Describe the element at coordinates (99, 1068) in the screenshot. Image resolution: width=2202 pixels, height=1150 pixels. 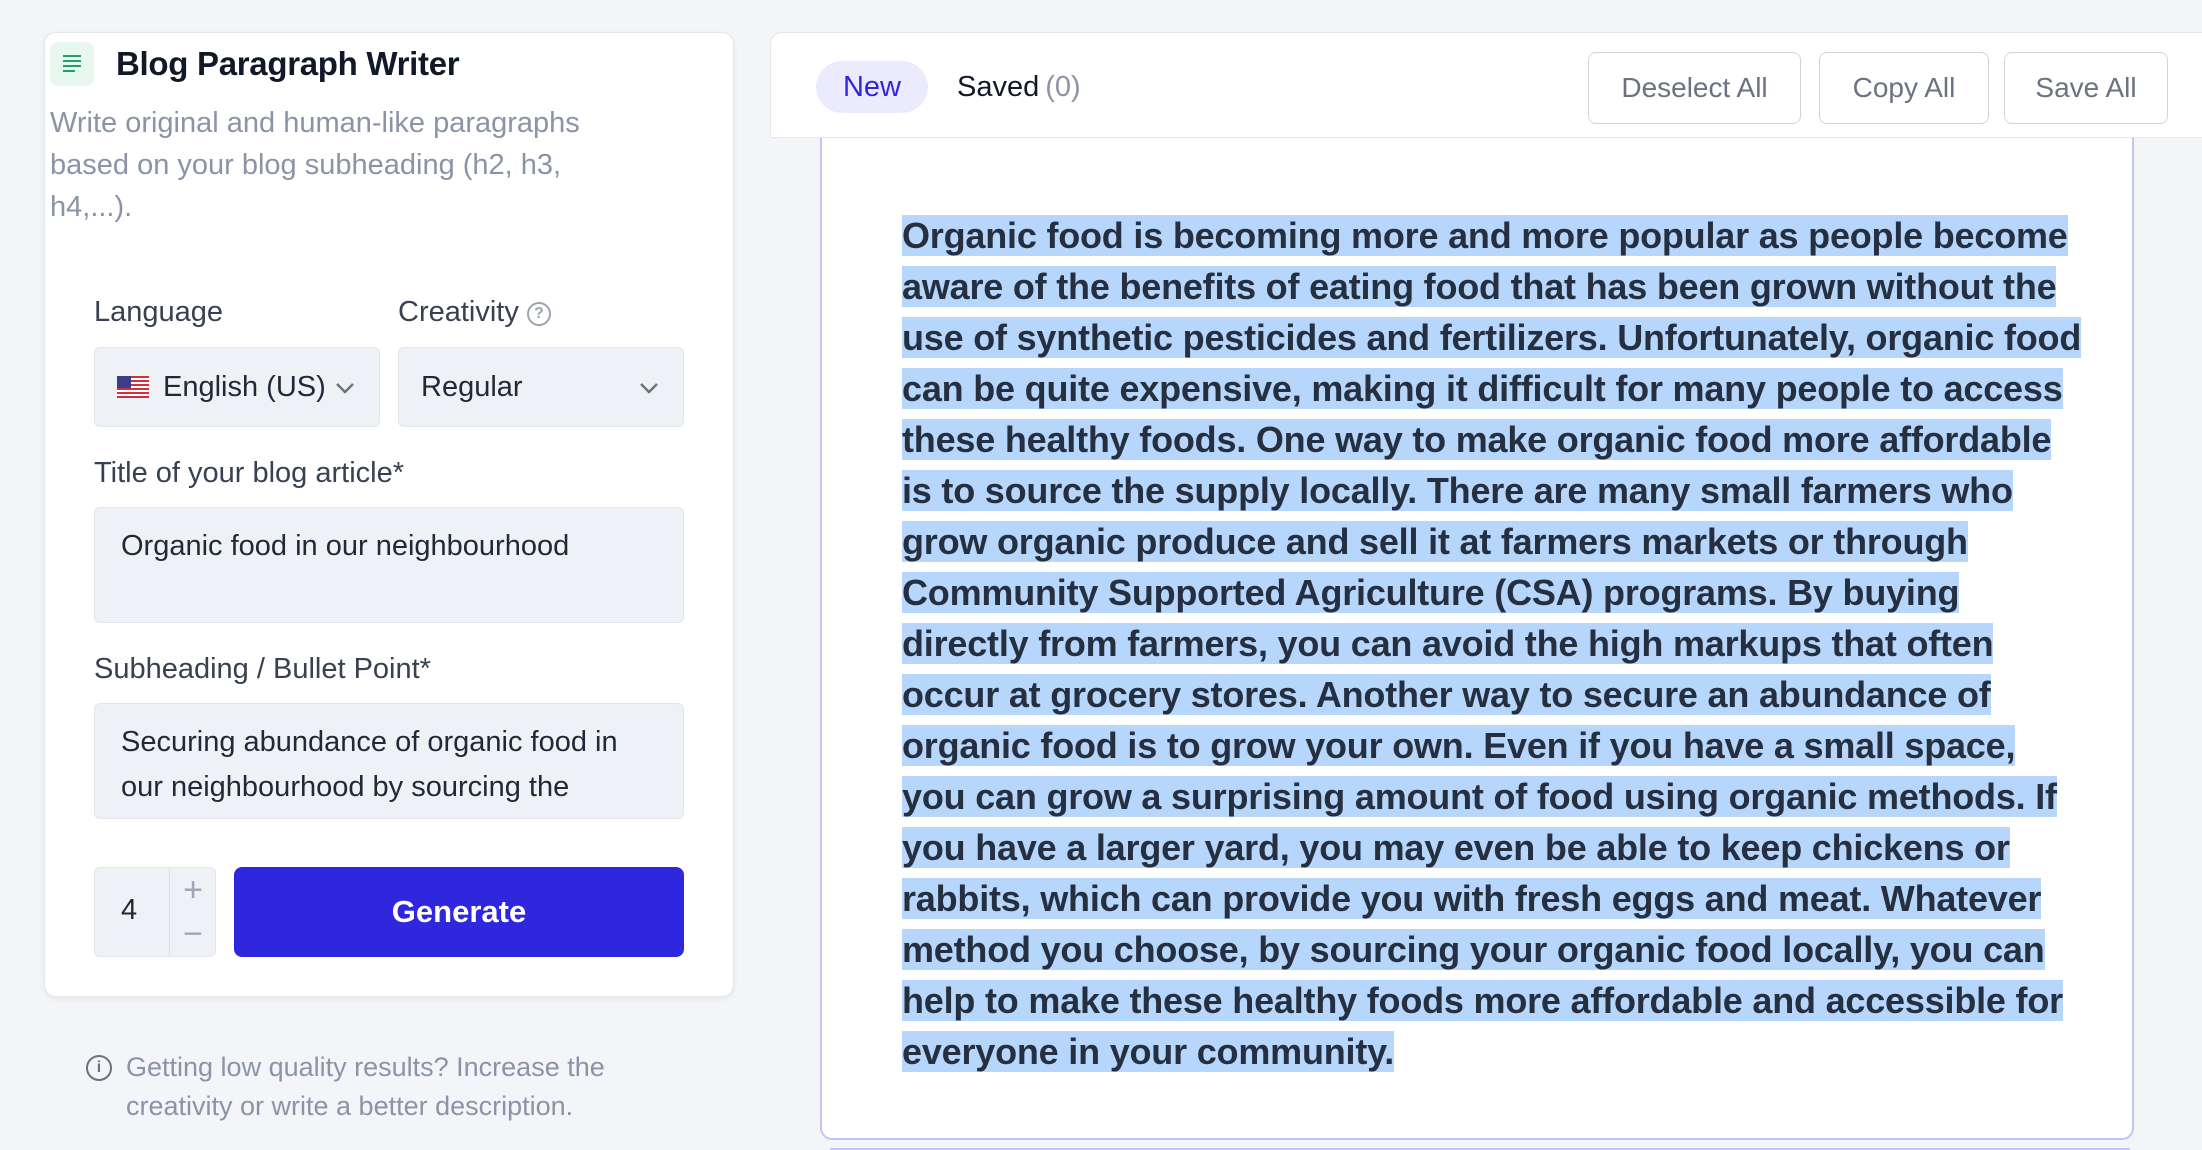
I see `info-icon: i` at that location.